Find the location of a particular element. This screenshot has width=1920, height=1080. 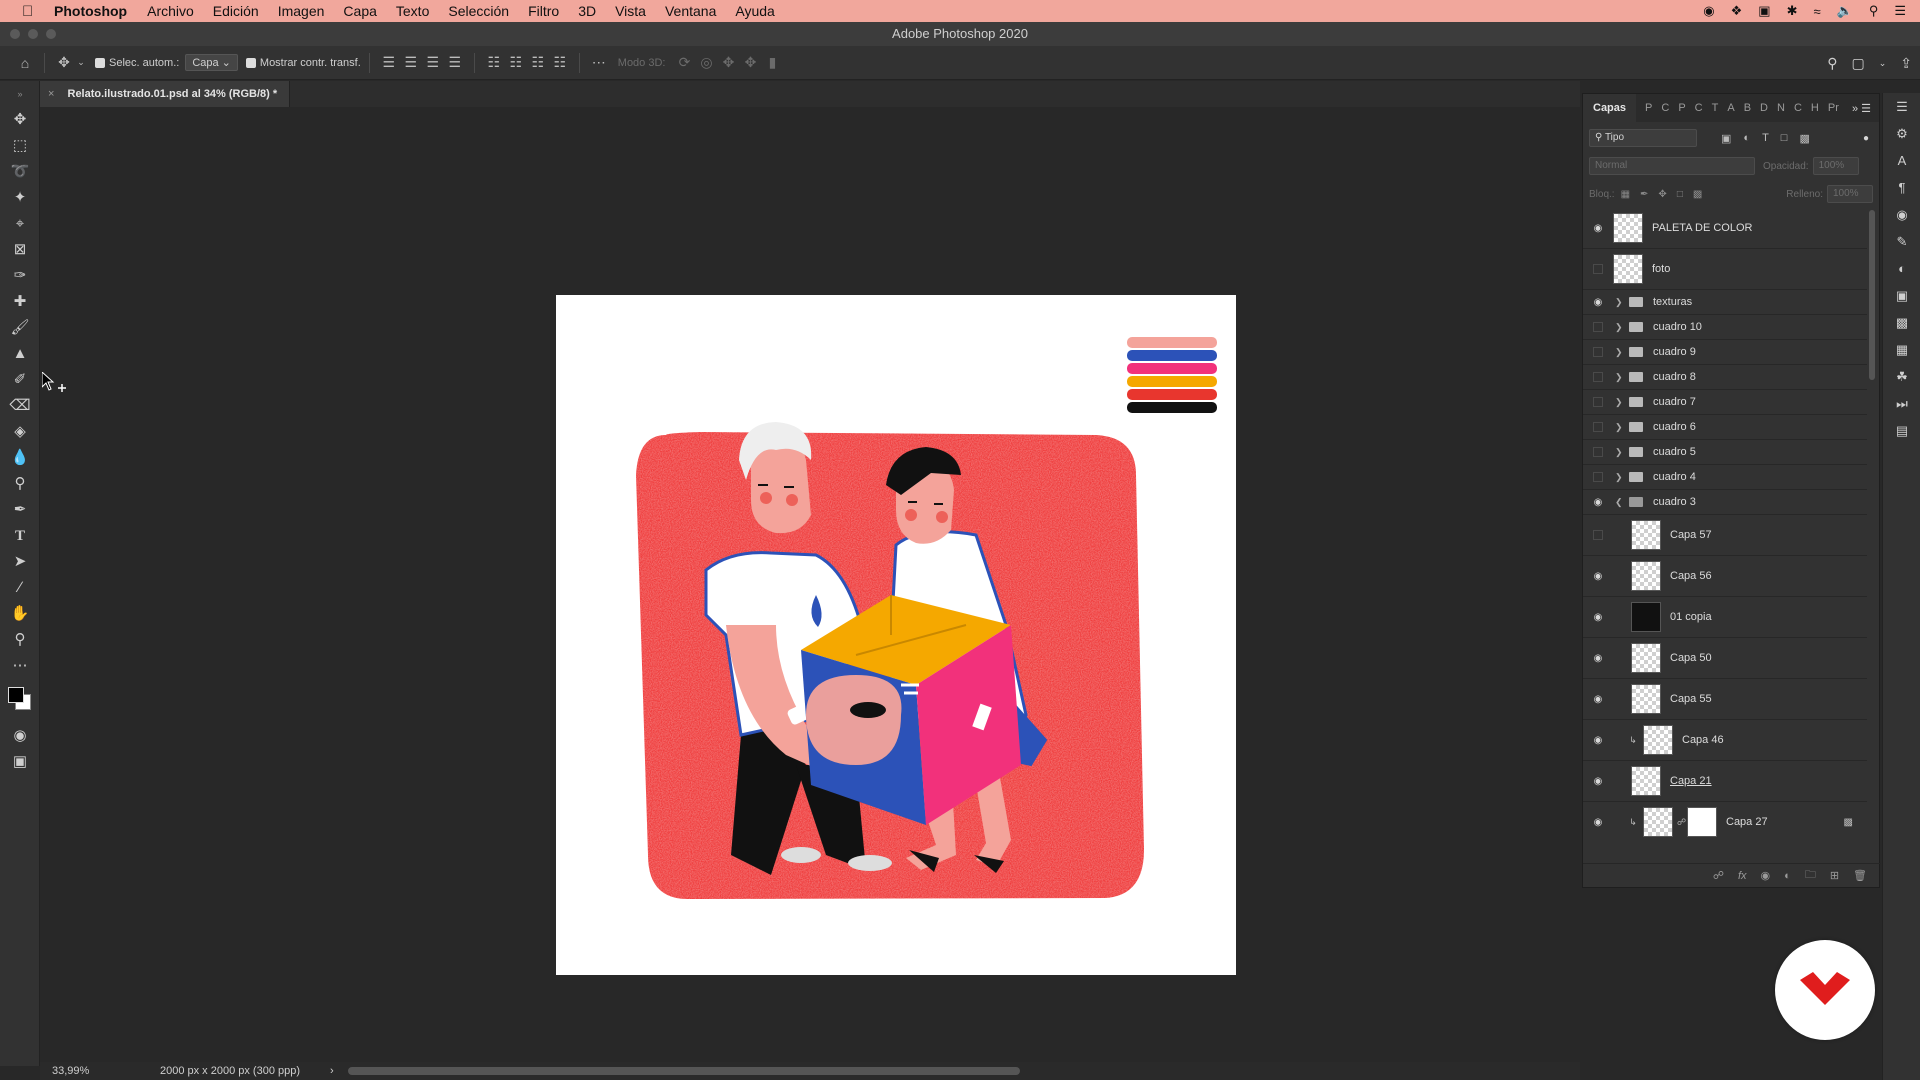

character-icon: A is located at coordinates (1901, 160).